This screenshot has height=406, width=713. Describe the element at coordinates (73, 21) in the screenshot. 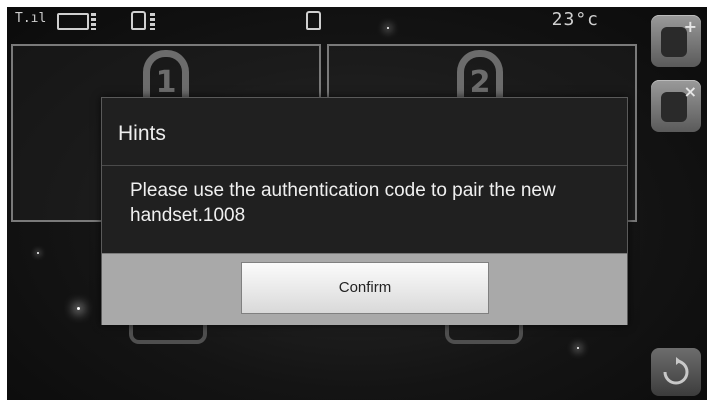

I see `battery-icon` at that location.